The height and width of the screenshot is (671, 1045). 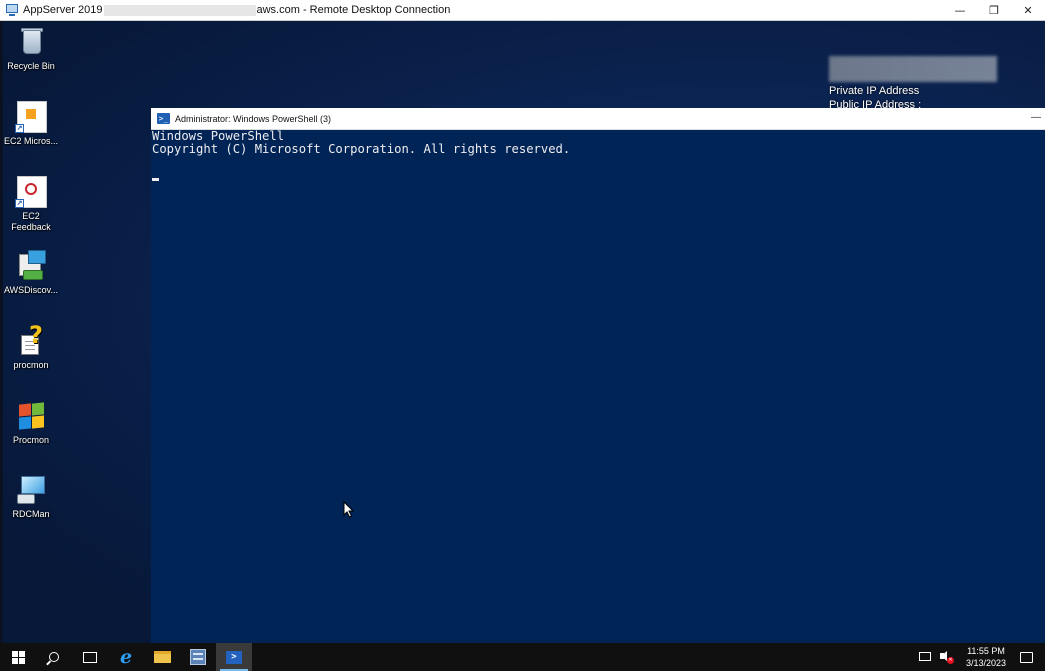 What do you see at coordinates (30, 440) in the screenshot?
I see `desktop-icon-label: Procmon` at bounding box center [30, 440].